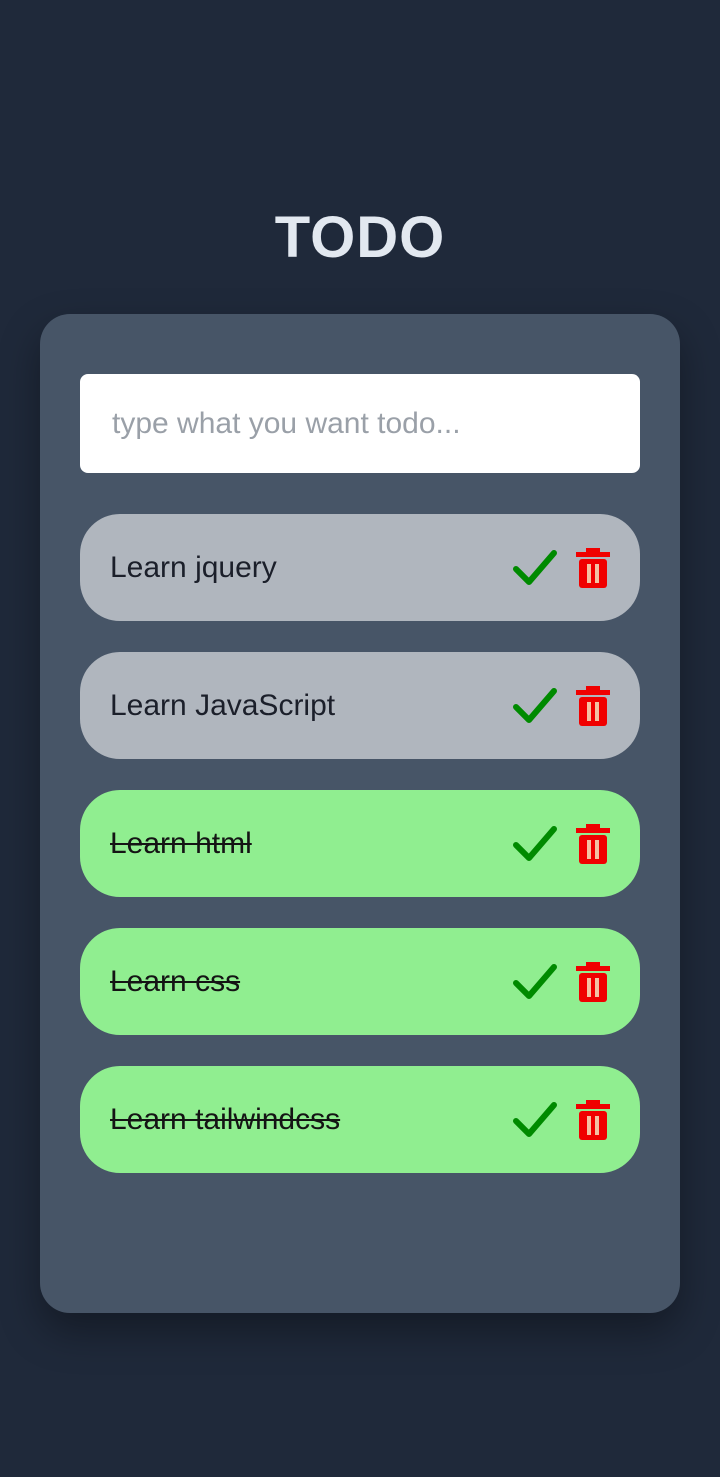 Image resolution: width=720 pixels, height=1477 pixels. What do you see at coordinates (360, 1119) in the screenshot?
I see `todo-item: Learn tailwindcss` at bounding box center [360, 1119].